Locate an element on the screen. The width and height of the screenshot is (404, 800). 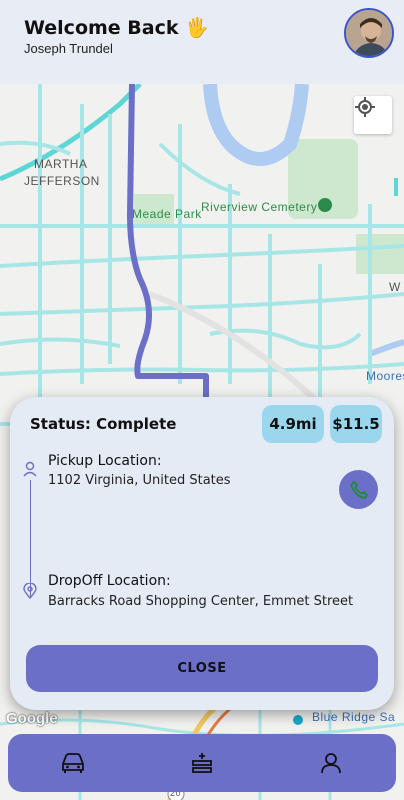
nav-queue is located at coordinates (202, 763).